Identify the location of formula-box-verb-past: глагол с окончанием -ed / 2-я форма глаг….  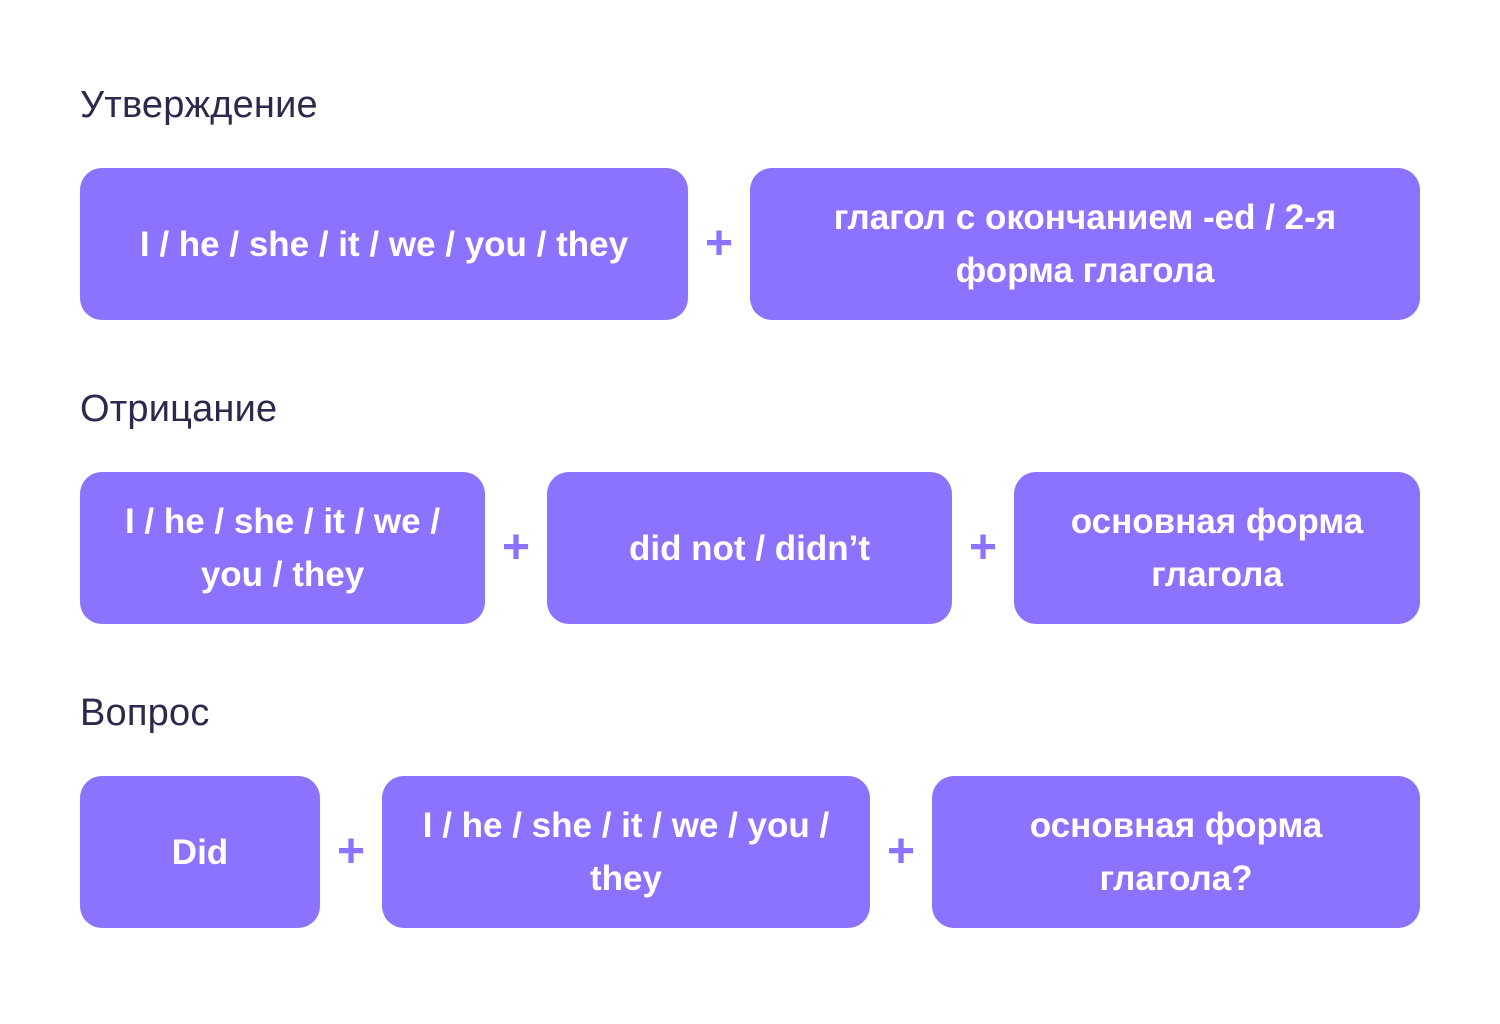
(1085, 244).